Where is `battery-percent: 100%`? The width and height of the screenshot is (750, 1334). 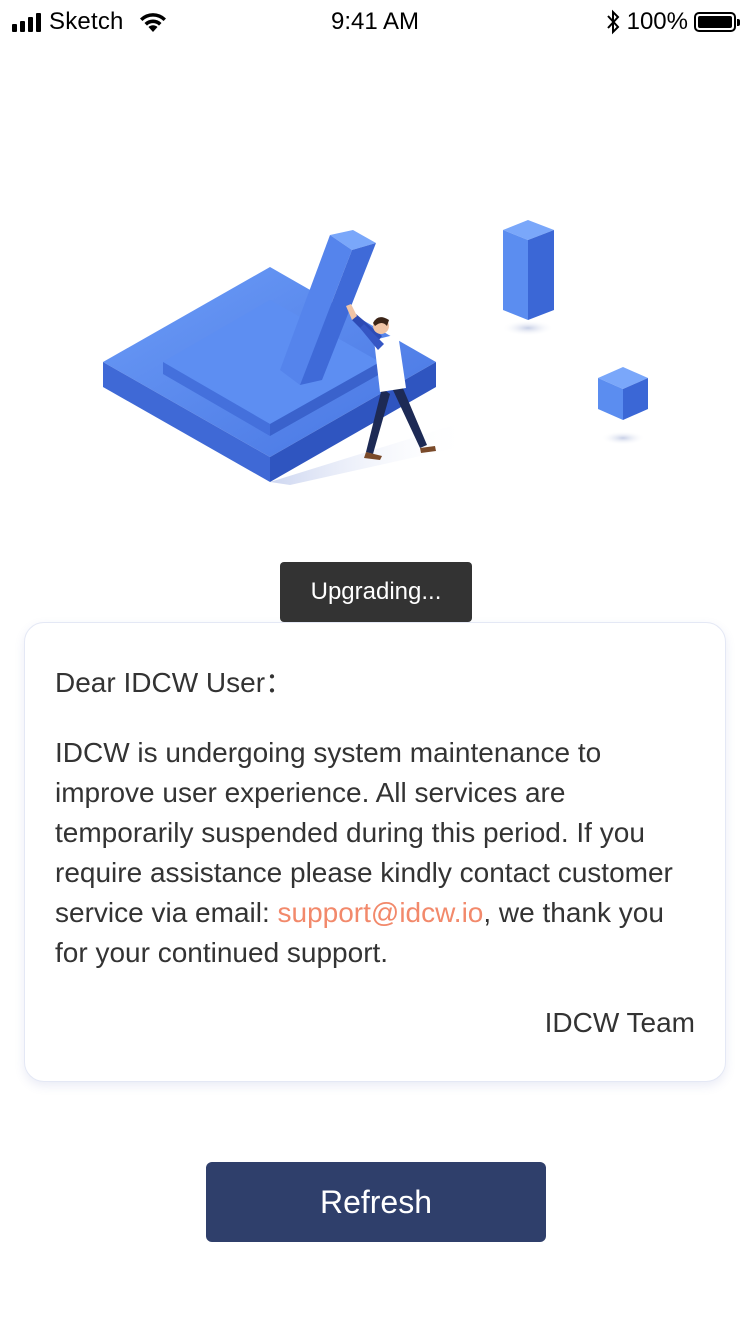
battery-percent: 100% is located at coordinates (657, 21).